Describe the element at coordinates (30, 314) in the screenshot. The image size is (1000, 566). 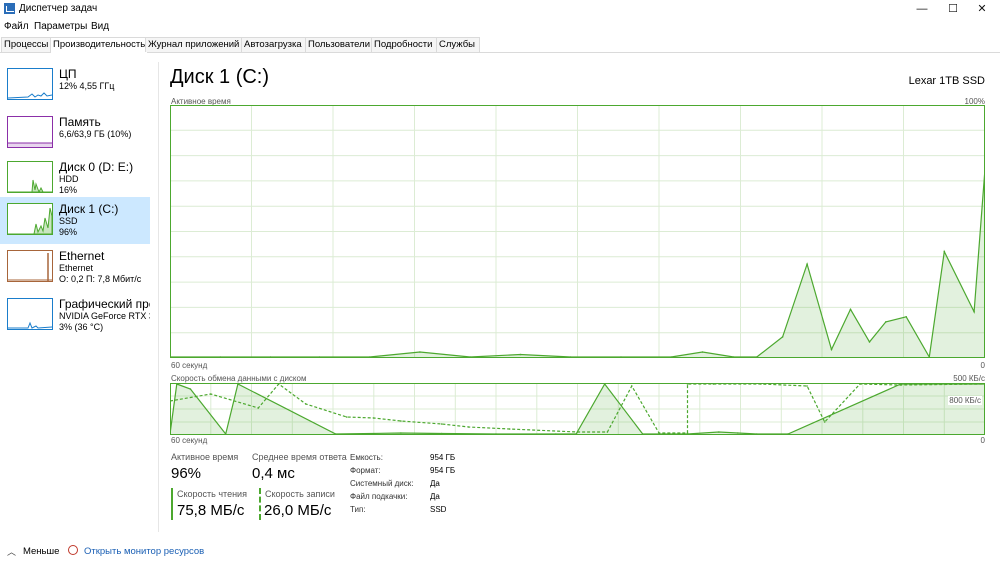
I see `gpu-thumbnail-graph` at that location.